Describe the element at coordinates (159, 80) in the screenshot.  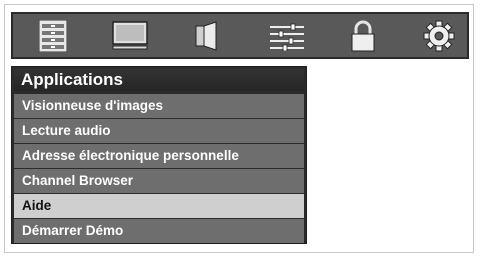
I see `menu-title: Applications` at that location.